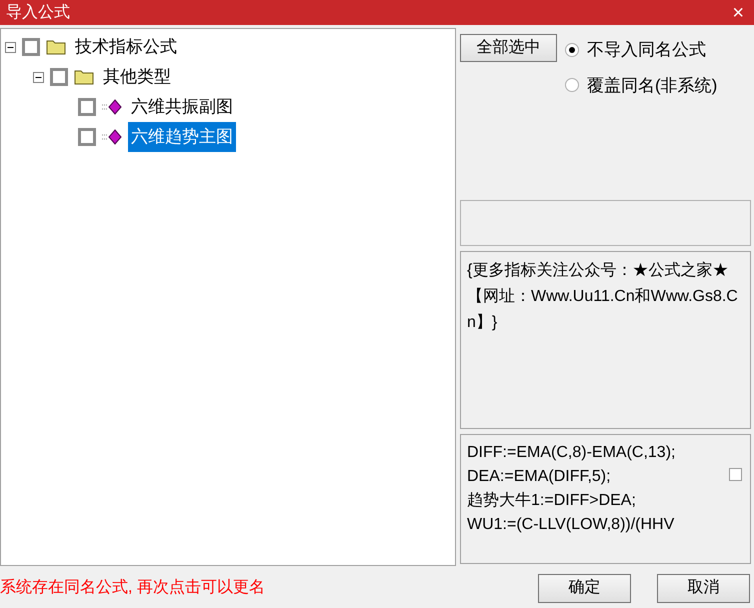  What do you see at coordinates (182, 107) in the screenshot?
I see `tree-item: 六维共振副图` at bounding box center [182, 107].